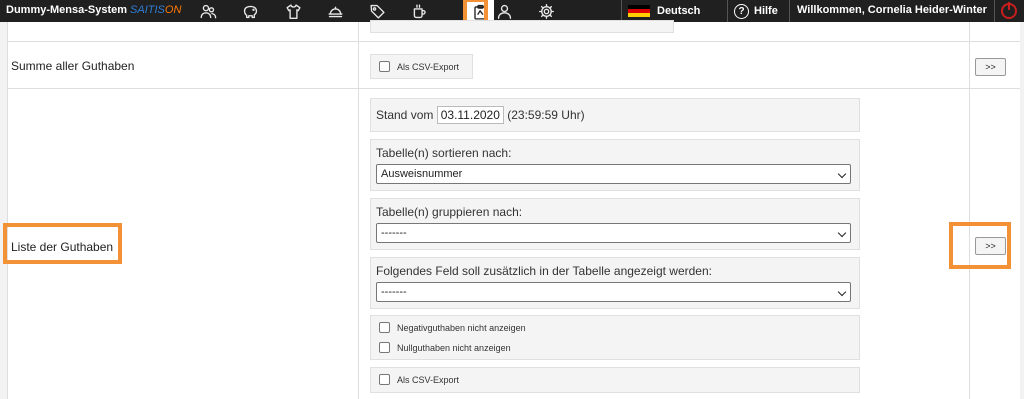 The height and width of the screenshot is (399, 1024). I want to click on stand-line: Stand vom 03.11.2020 (23:59:59 Uhr), so click(480, 115).